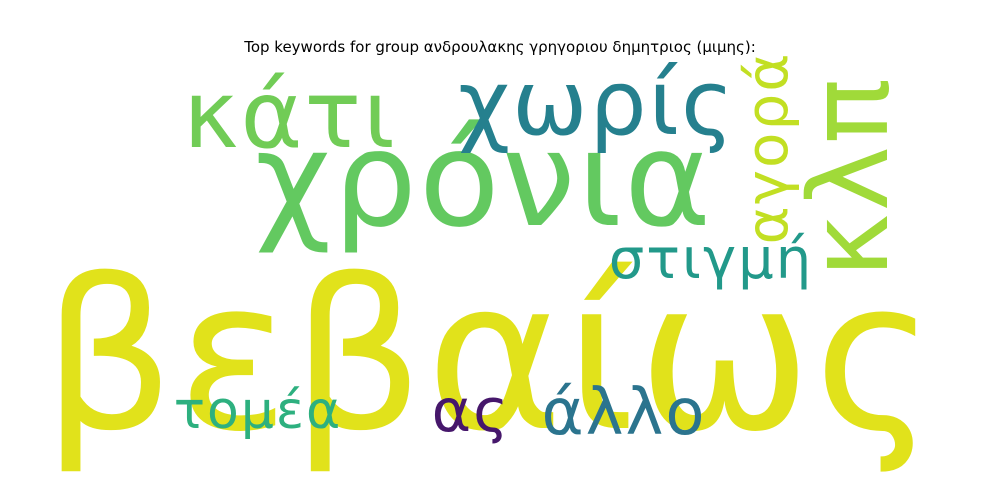  What do you see at coordinates (258, 411) in the screenshot?
I see `word-tomea: τομέα` at bounding box center [258, 411].